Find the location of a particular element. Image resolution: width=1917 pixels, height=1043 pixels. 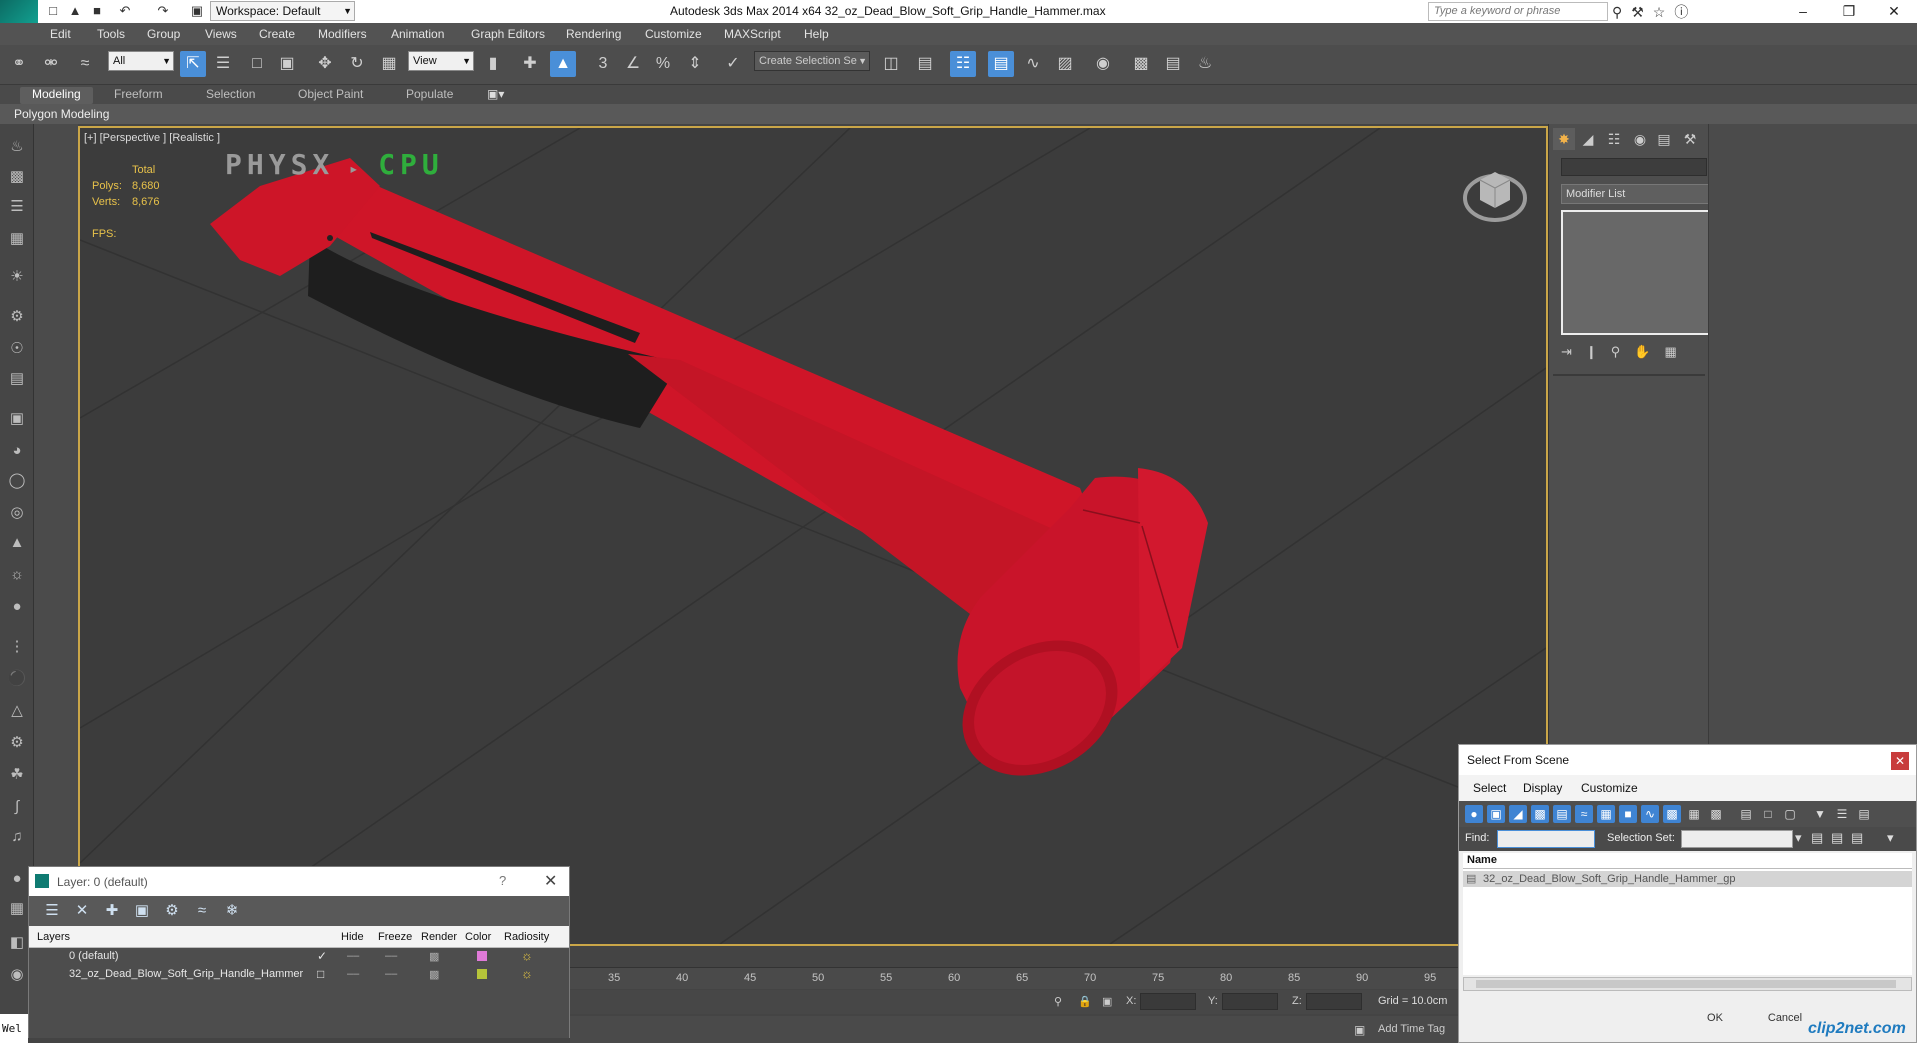

hierarchy-icon: ☰ is located at coordinates (1842, 814).